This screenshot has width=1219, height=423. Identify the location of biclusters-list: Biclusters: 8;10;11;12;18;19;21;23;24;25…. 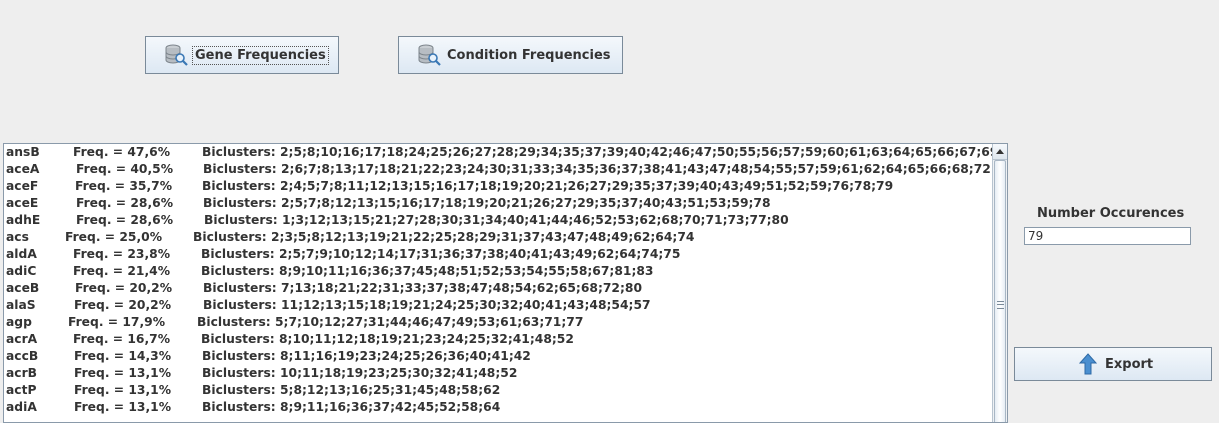
(387, 339).